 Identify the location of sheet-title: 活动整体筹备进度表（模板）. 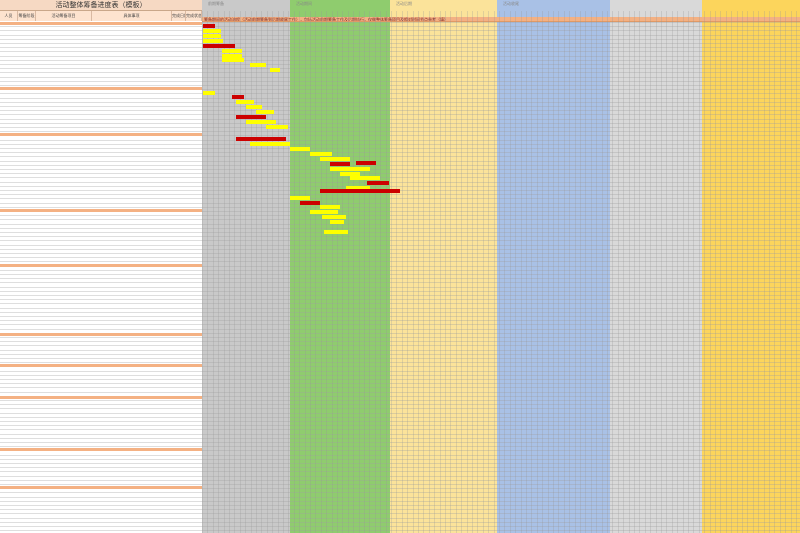
(101, 5).